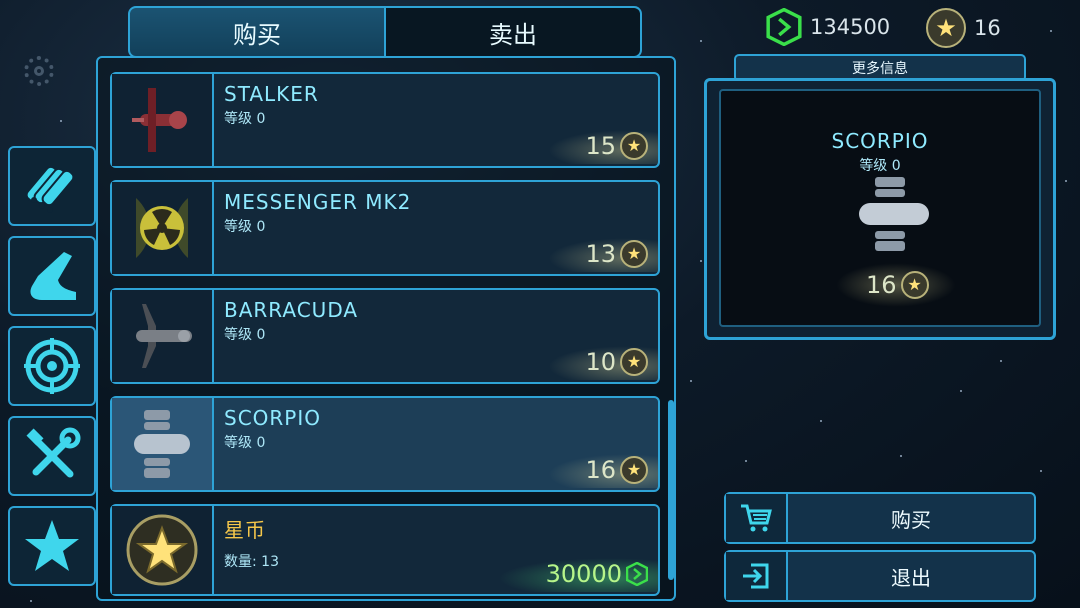 The image size is (1080, 608). What do you see at coordinates (600, 470) in the screenshot?
I see `price-value: 16` at bounding box center [600, 470].